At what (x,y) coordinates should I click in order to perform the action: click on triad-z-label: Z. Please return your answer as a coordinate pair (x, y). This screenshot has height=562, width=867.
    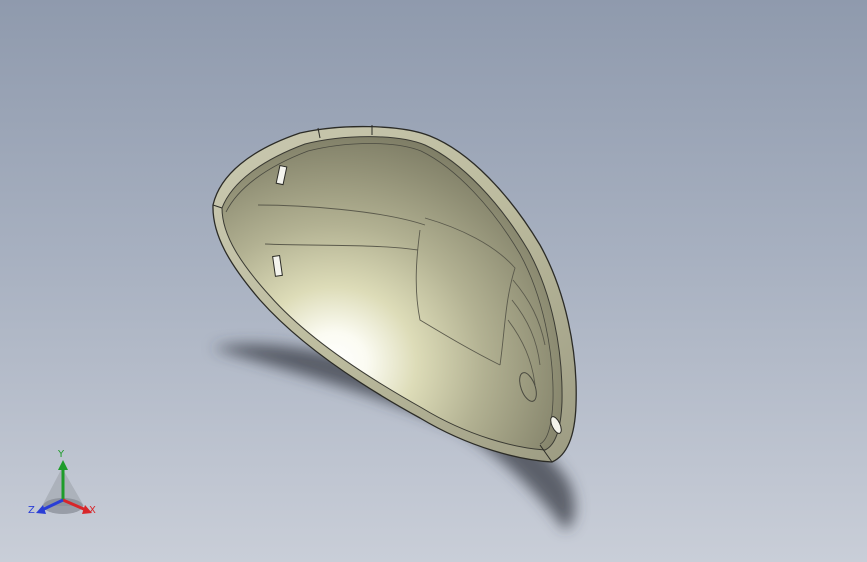
    Looking at the image, I should click on (31, 510).